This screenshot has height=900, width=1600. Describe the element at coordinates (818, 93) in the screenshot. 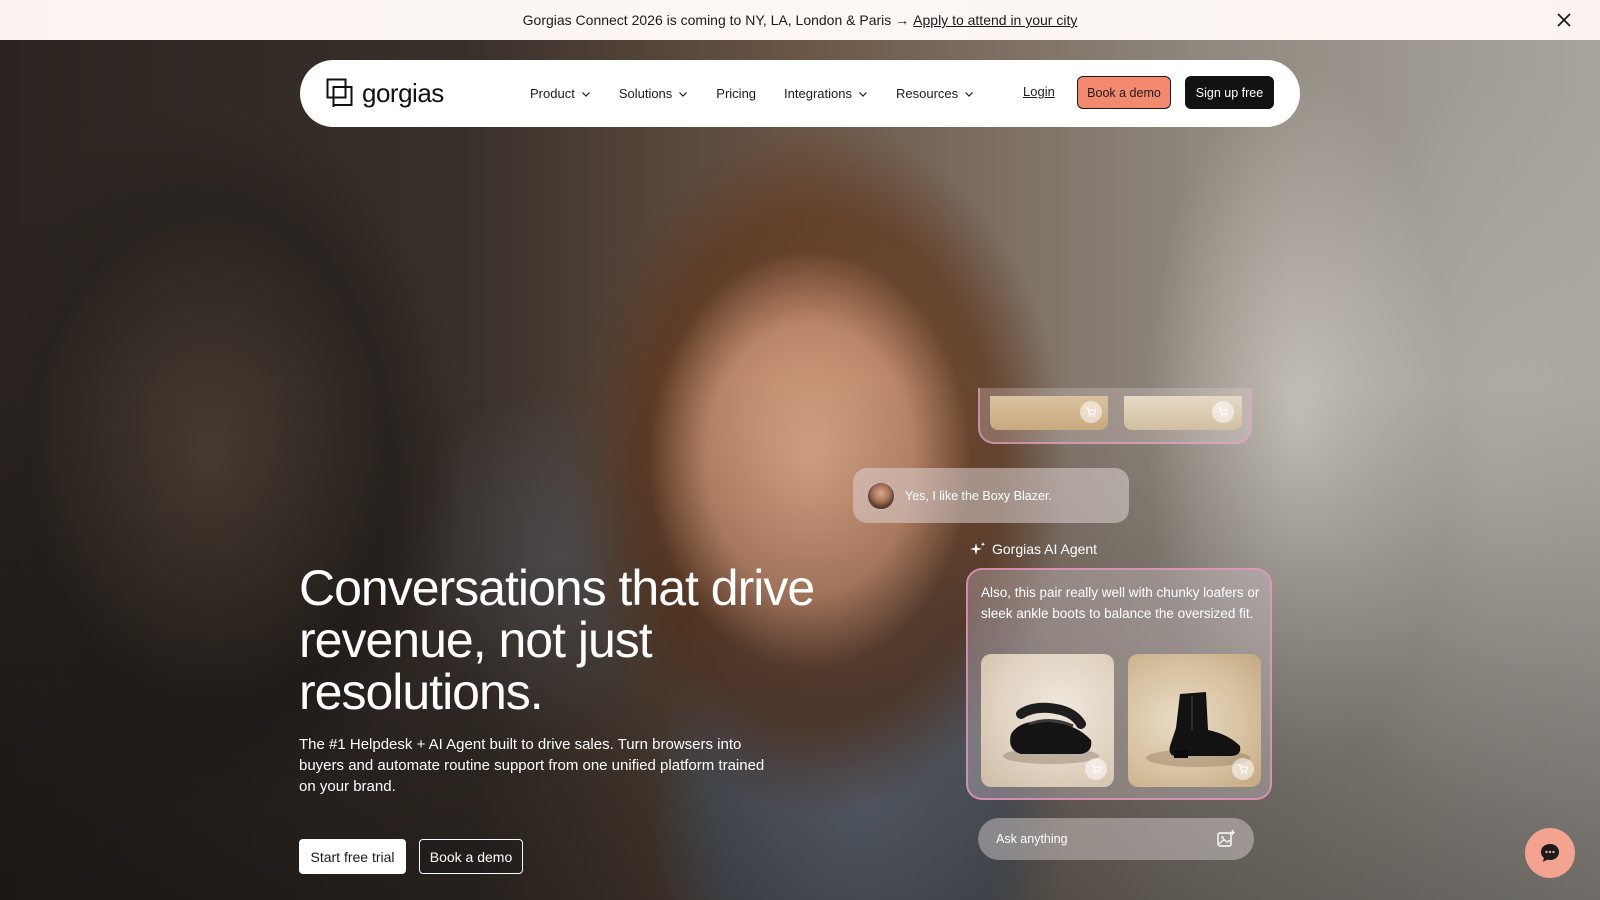

I see `nav-item-label: Integrations` at that location.